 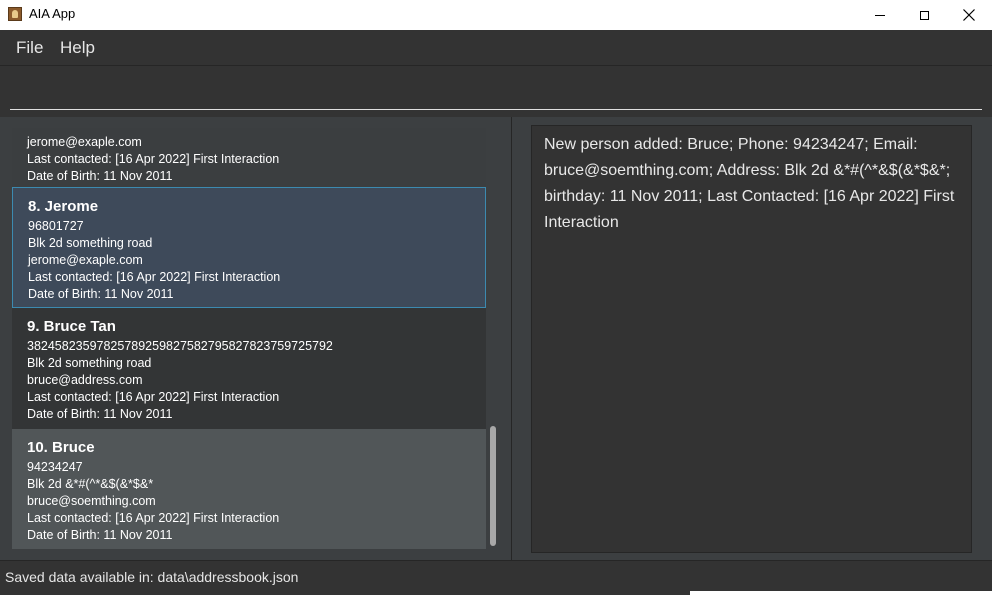 What do you see at coordinates (29, 48) in the screenshot?
I see `menu-file: File` at bounding box center [29, 48].